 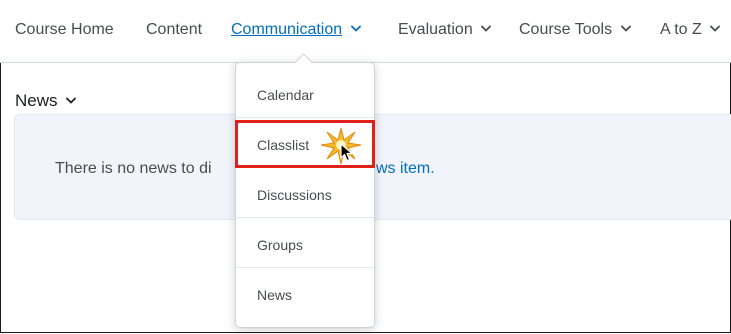 I want to click on nav-evaluation: Evaluation, so click(x=445, y=30).